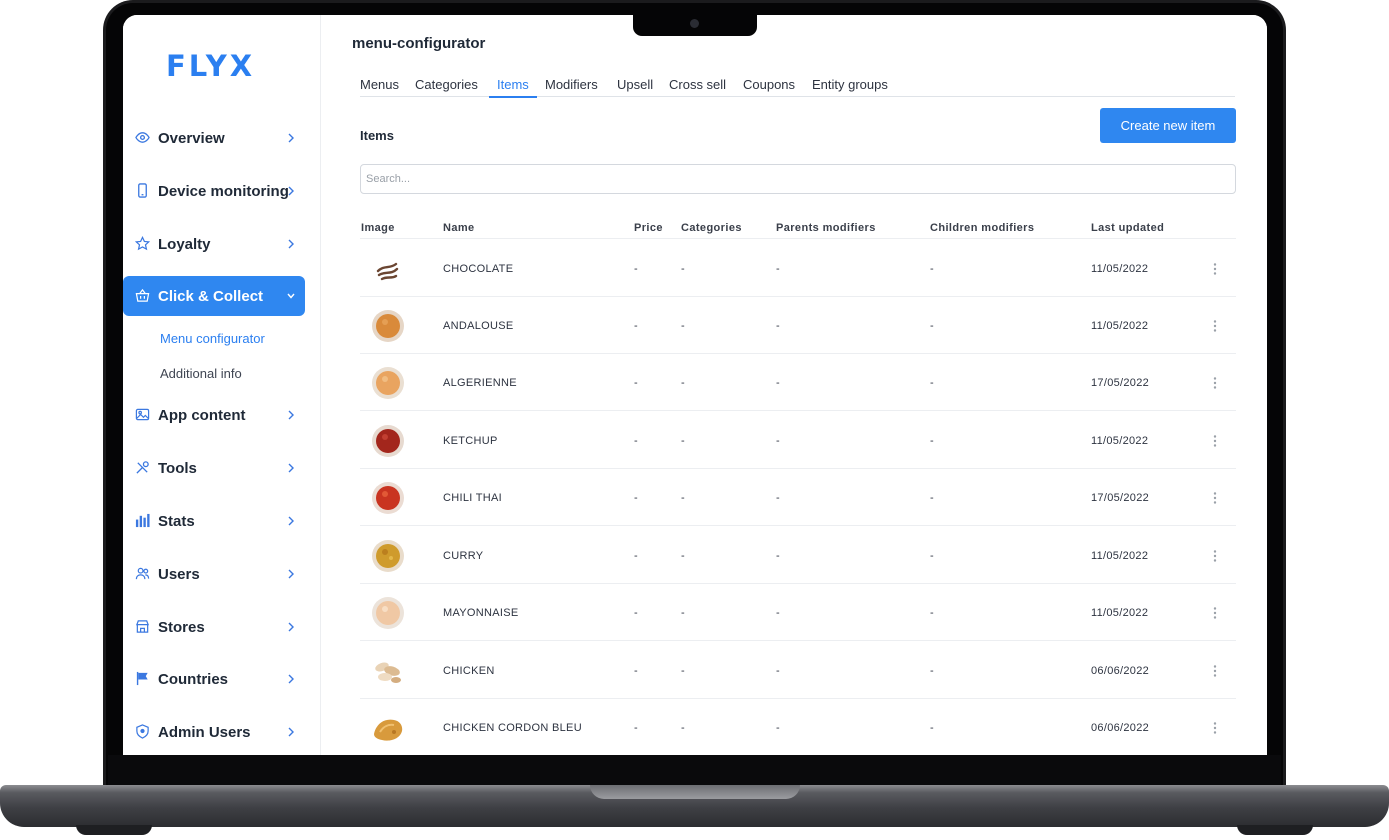 The image size is (1389, 840). What do you see at coordinates (142, 467) in the screenshot?
I see `tools-icon` at bounding box center [142, 467].